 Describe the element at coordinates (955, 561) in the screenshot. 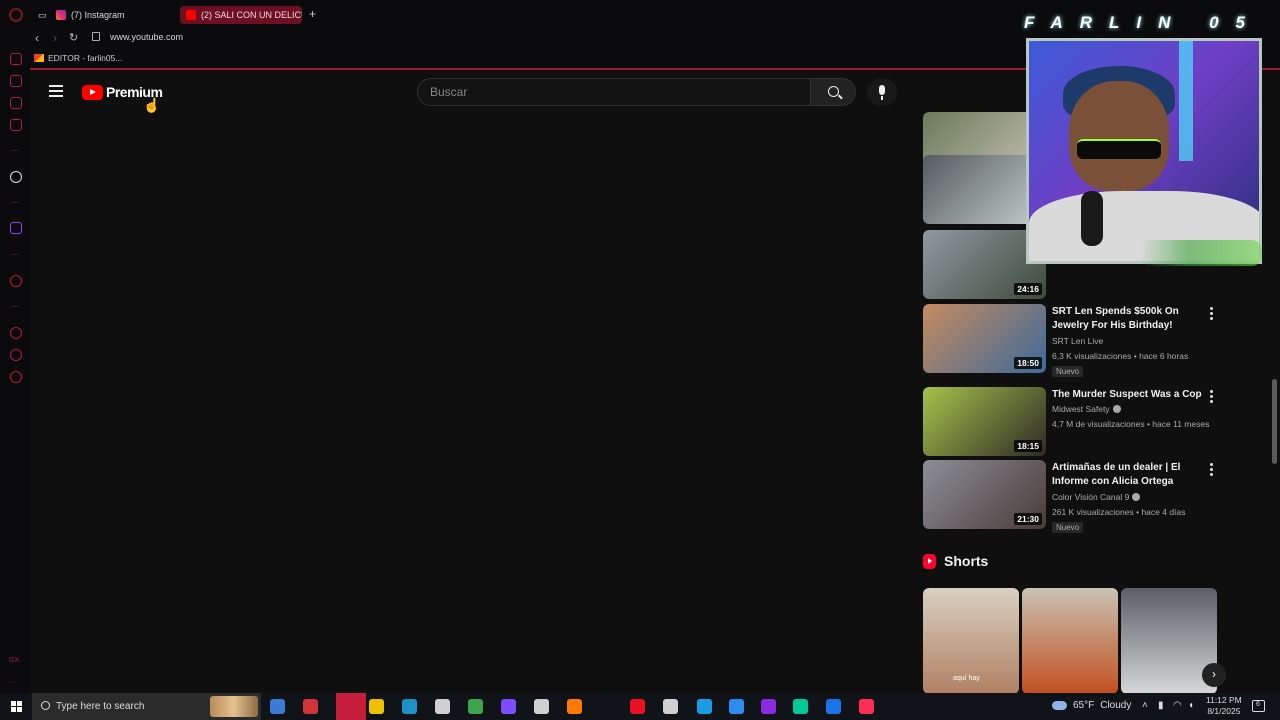

I see `shorts-section-header: Shorts` at that location.